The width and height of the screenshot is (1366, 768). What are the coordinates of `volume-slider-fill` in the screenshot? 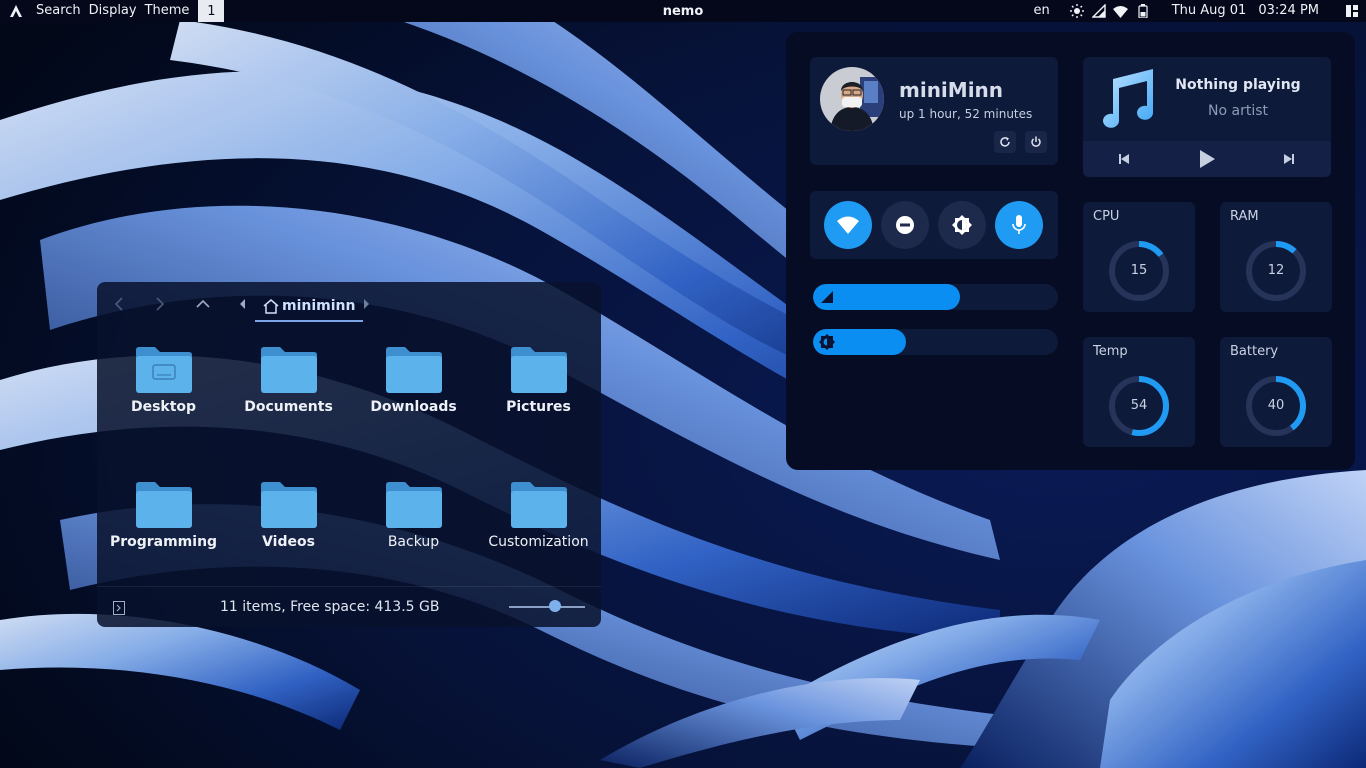 It's located at (886, 297).